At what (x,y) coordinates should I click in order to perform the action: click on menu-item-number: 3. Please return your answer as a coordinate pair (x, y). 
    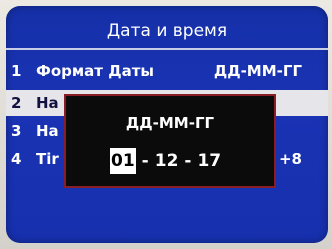
    Looking at the image, I should click on (16, 131).